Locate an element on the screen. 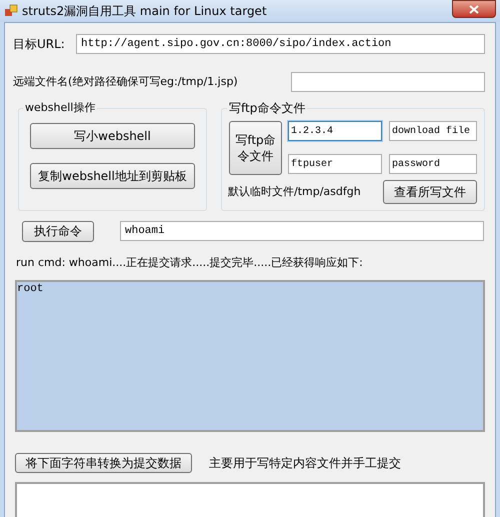  status-text: run cmd: whoami....正在提交请求.....提交完毕.....已经获得响应如下: is located at coordinates (190, 263).